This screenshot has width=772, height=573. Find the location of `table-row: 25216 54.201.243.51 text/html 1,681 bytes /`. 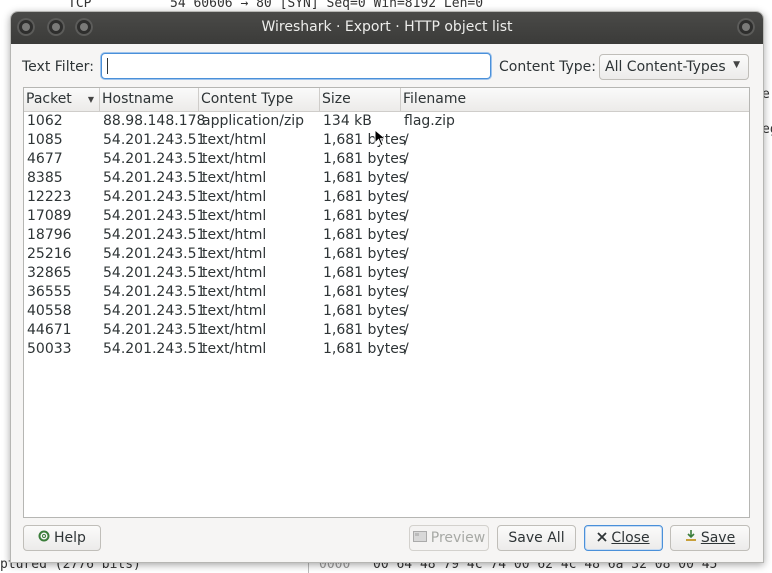

table-row: 25216 54.201.243.51 text/html 1,681 bytes / is located at coordinates (386, 254).